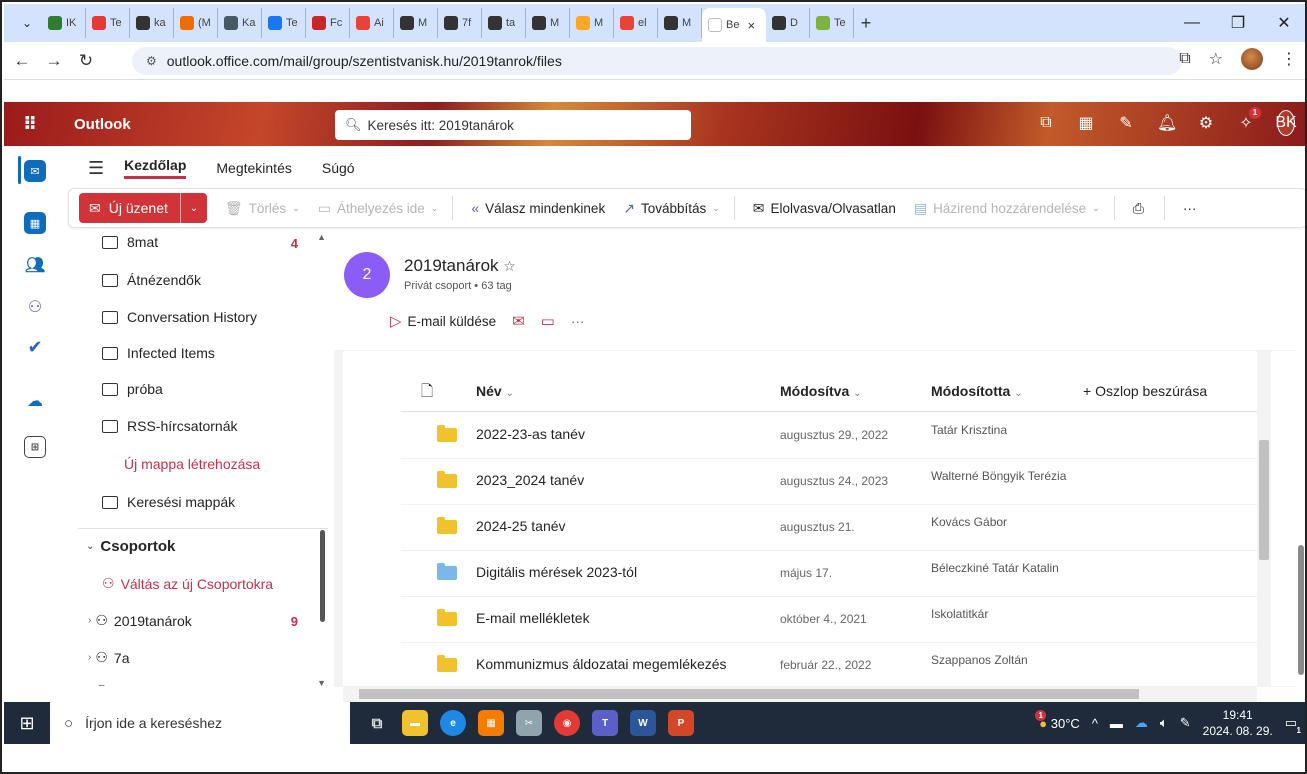  What do you see at coordinates (521, 526) in the screenshot?
I see `file-name: 2024-25 tanév` at bounding box center [521, 526].